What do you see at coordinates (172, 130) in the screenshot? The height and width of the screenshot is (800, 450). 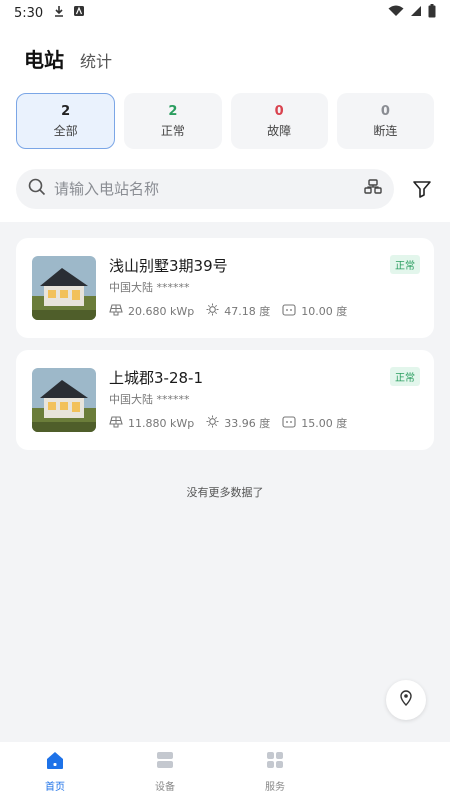 I see `filter-normal-label: 正常` at bounding box center [172, 130].